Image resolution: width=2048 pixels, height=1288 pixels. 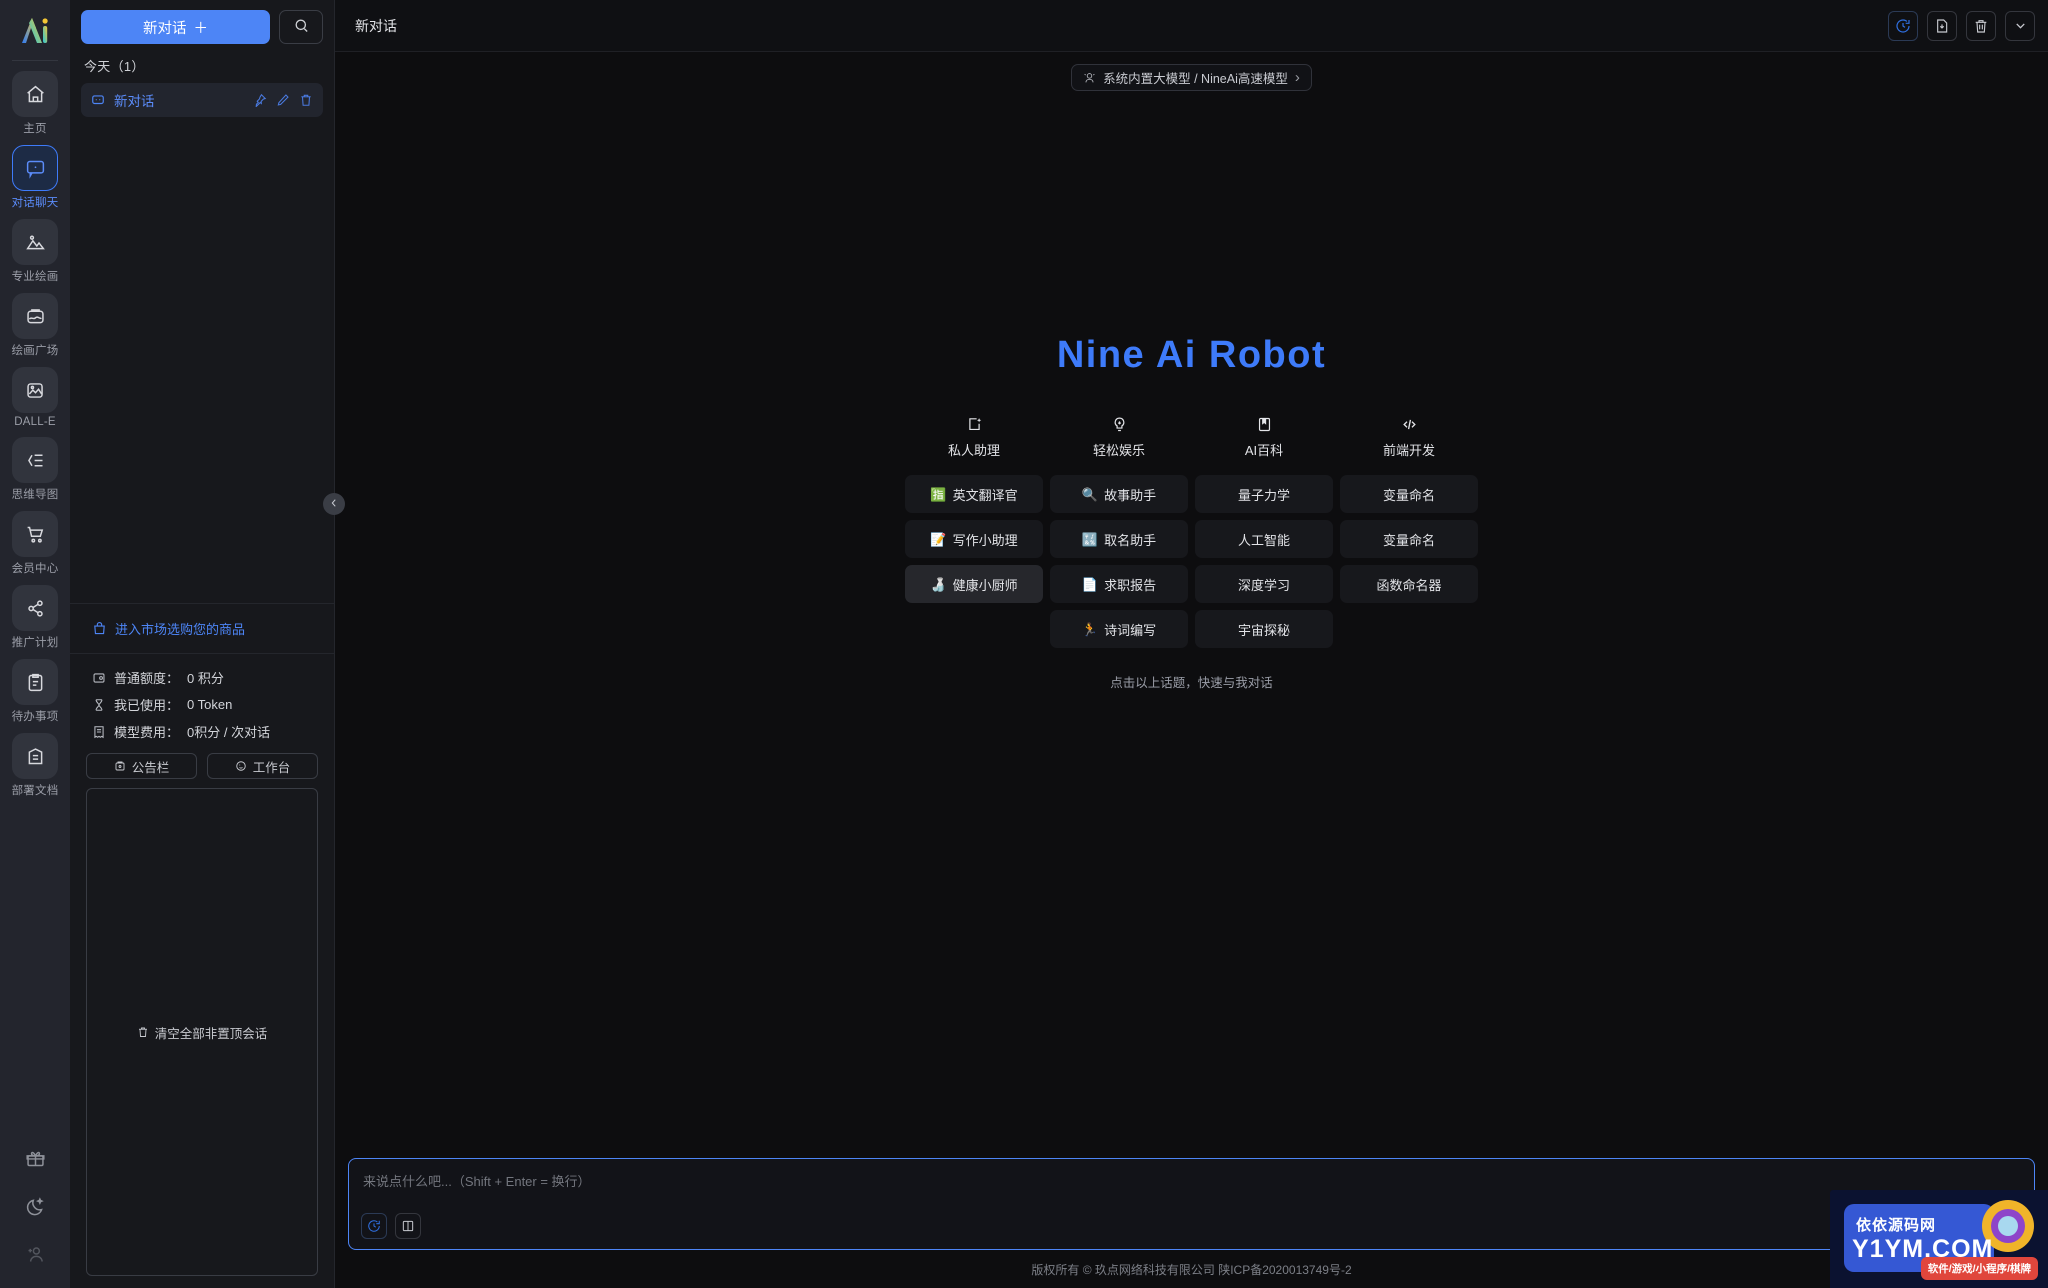 I want to click on sidebar-collapse-handle, so click(x=334, y=504).